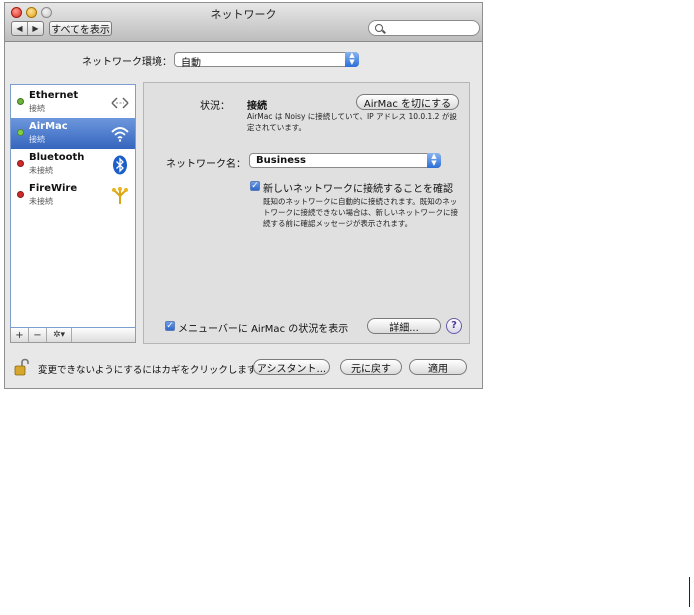 Image resolution: width=694 pixels, height=615 pixels. Describe the element at coordinates (22, 367) in the screenshot. I see `lock-icon` at that location.